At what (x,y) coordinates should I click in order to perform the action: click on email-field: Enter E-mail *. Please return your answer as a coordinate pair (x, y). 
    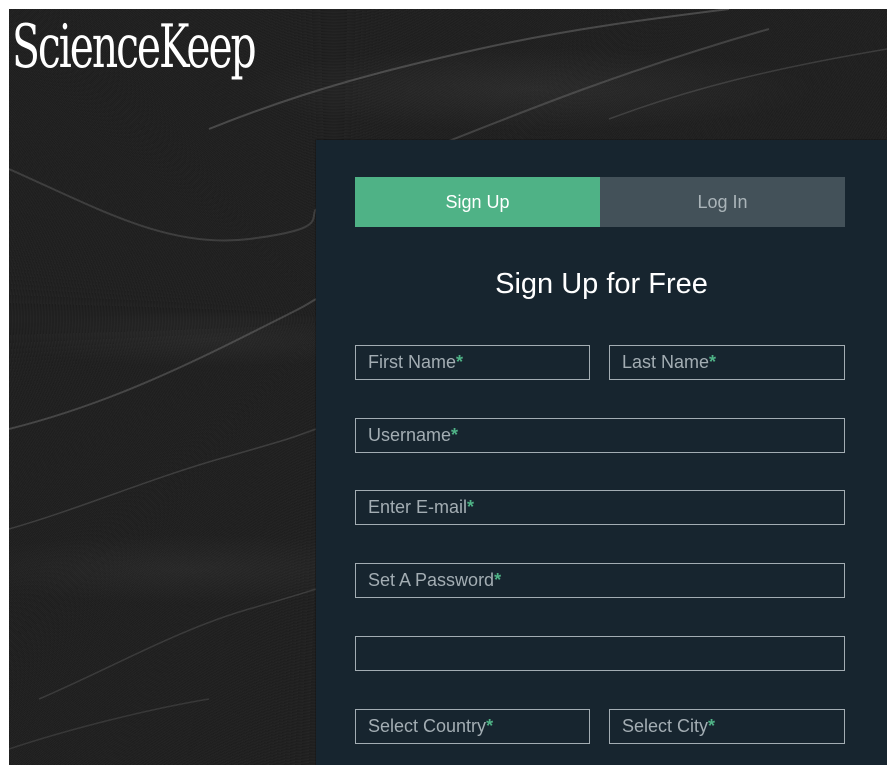
    Looking at the image, I should click on (600, 507).